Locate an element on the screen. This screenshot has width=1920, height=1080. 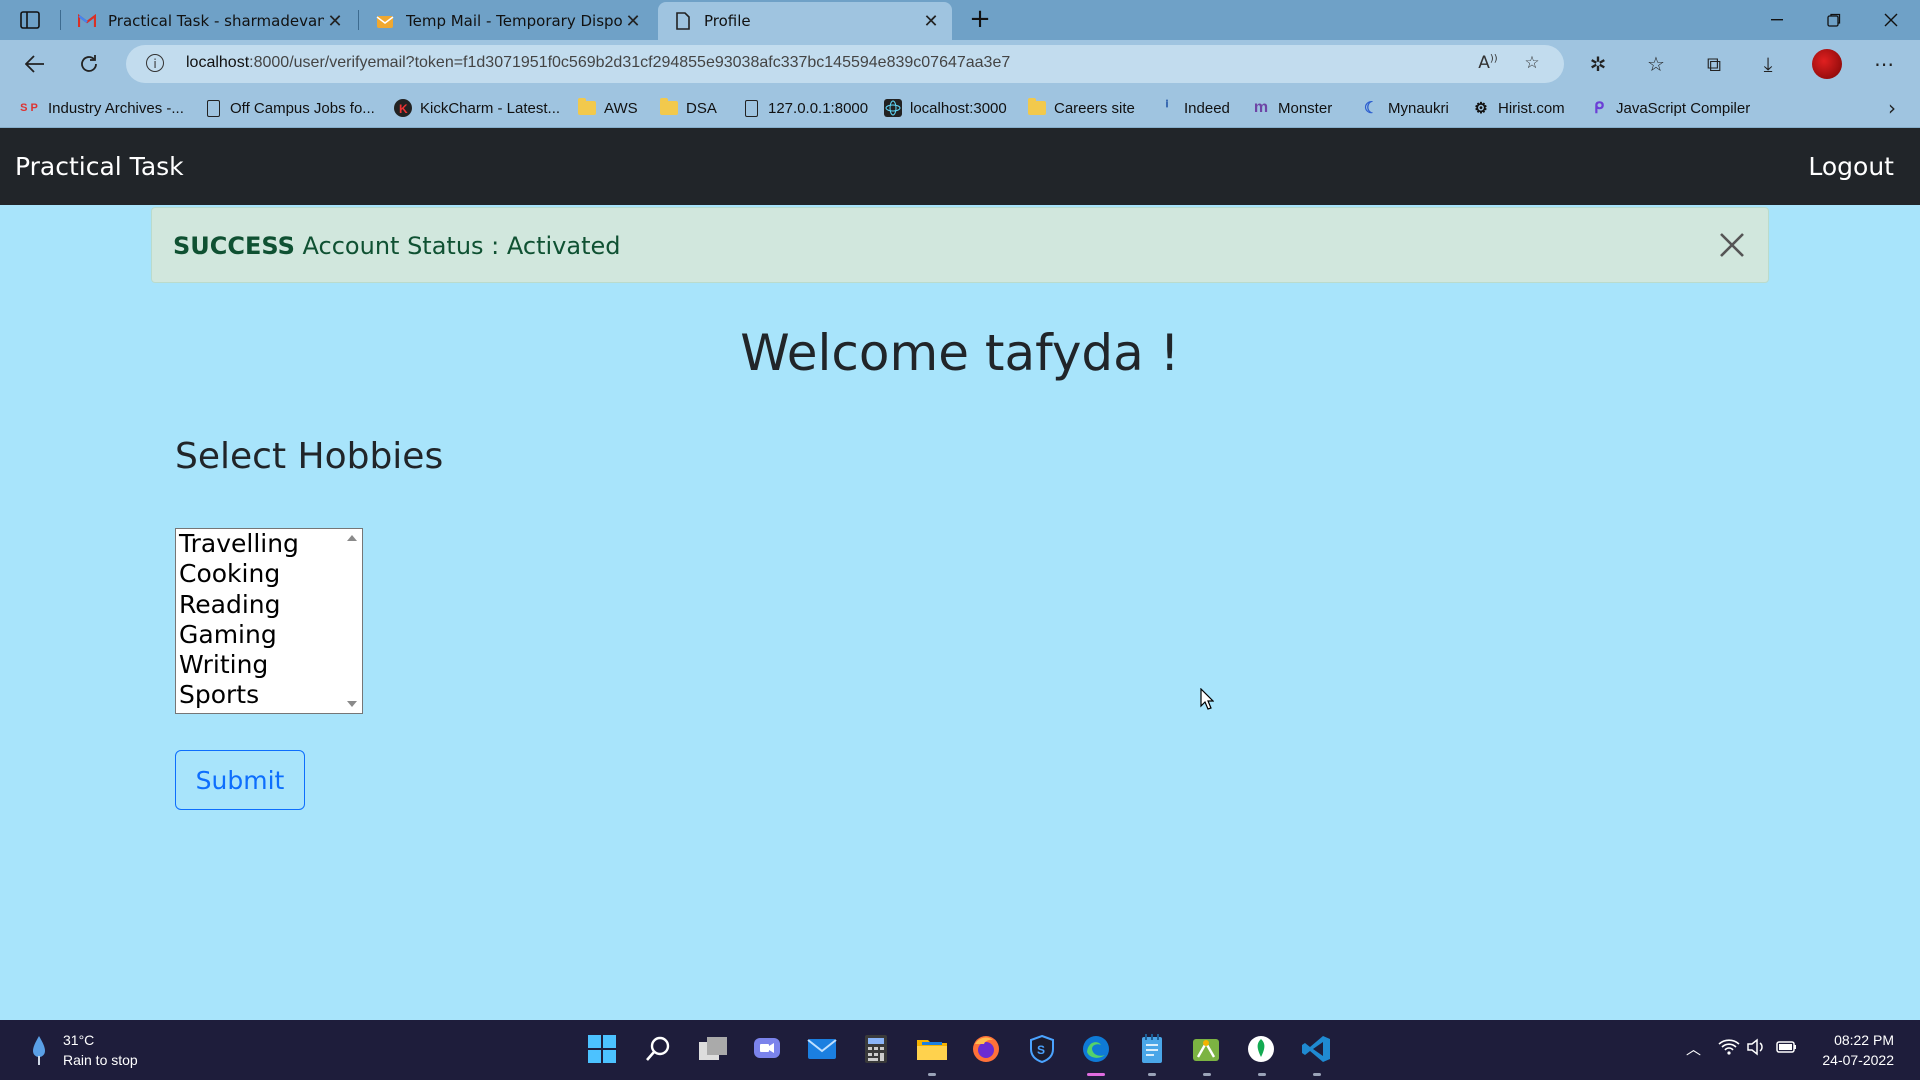
minimize-icon is located at coordinates (1776, 20).